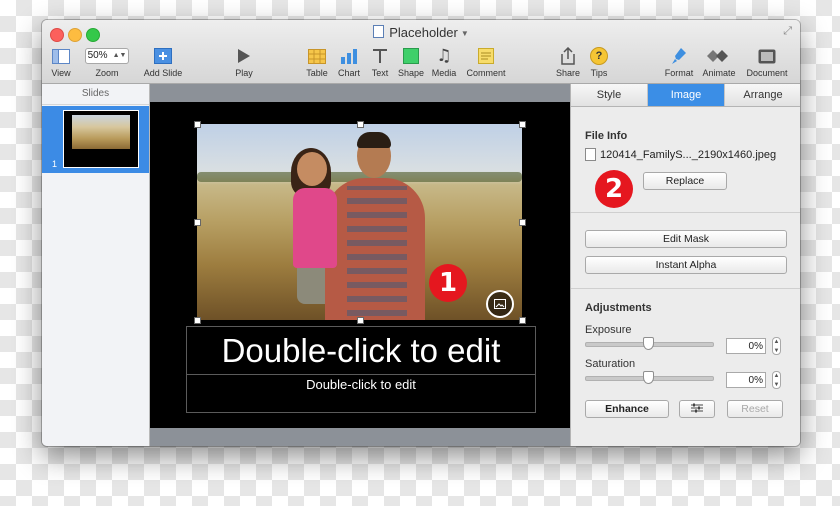 The image size is (840, 506). What do you see at coordinates (599, 73) in the screenshot?
I see `toolbar-tips-label: Tips` at bounding box center [599, 73].